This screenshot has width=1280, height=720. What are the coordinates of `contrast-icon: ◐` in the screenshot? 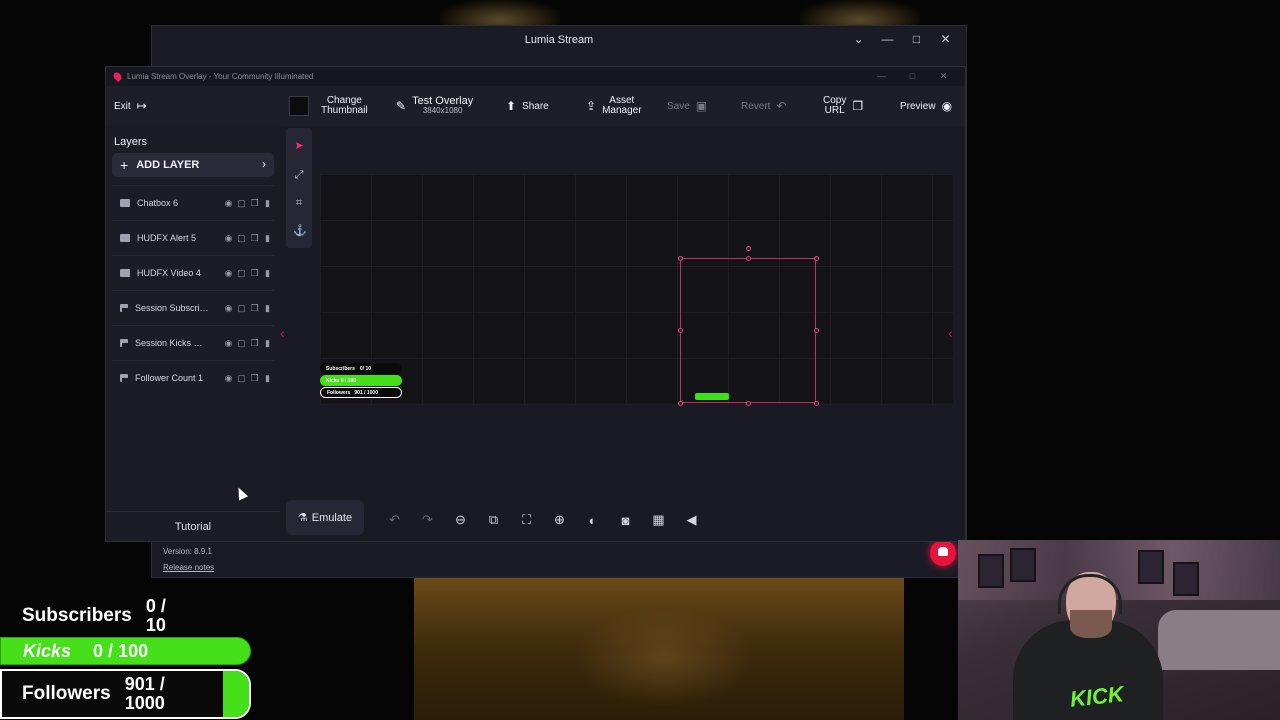 It's located at (592, 520).